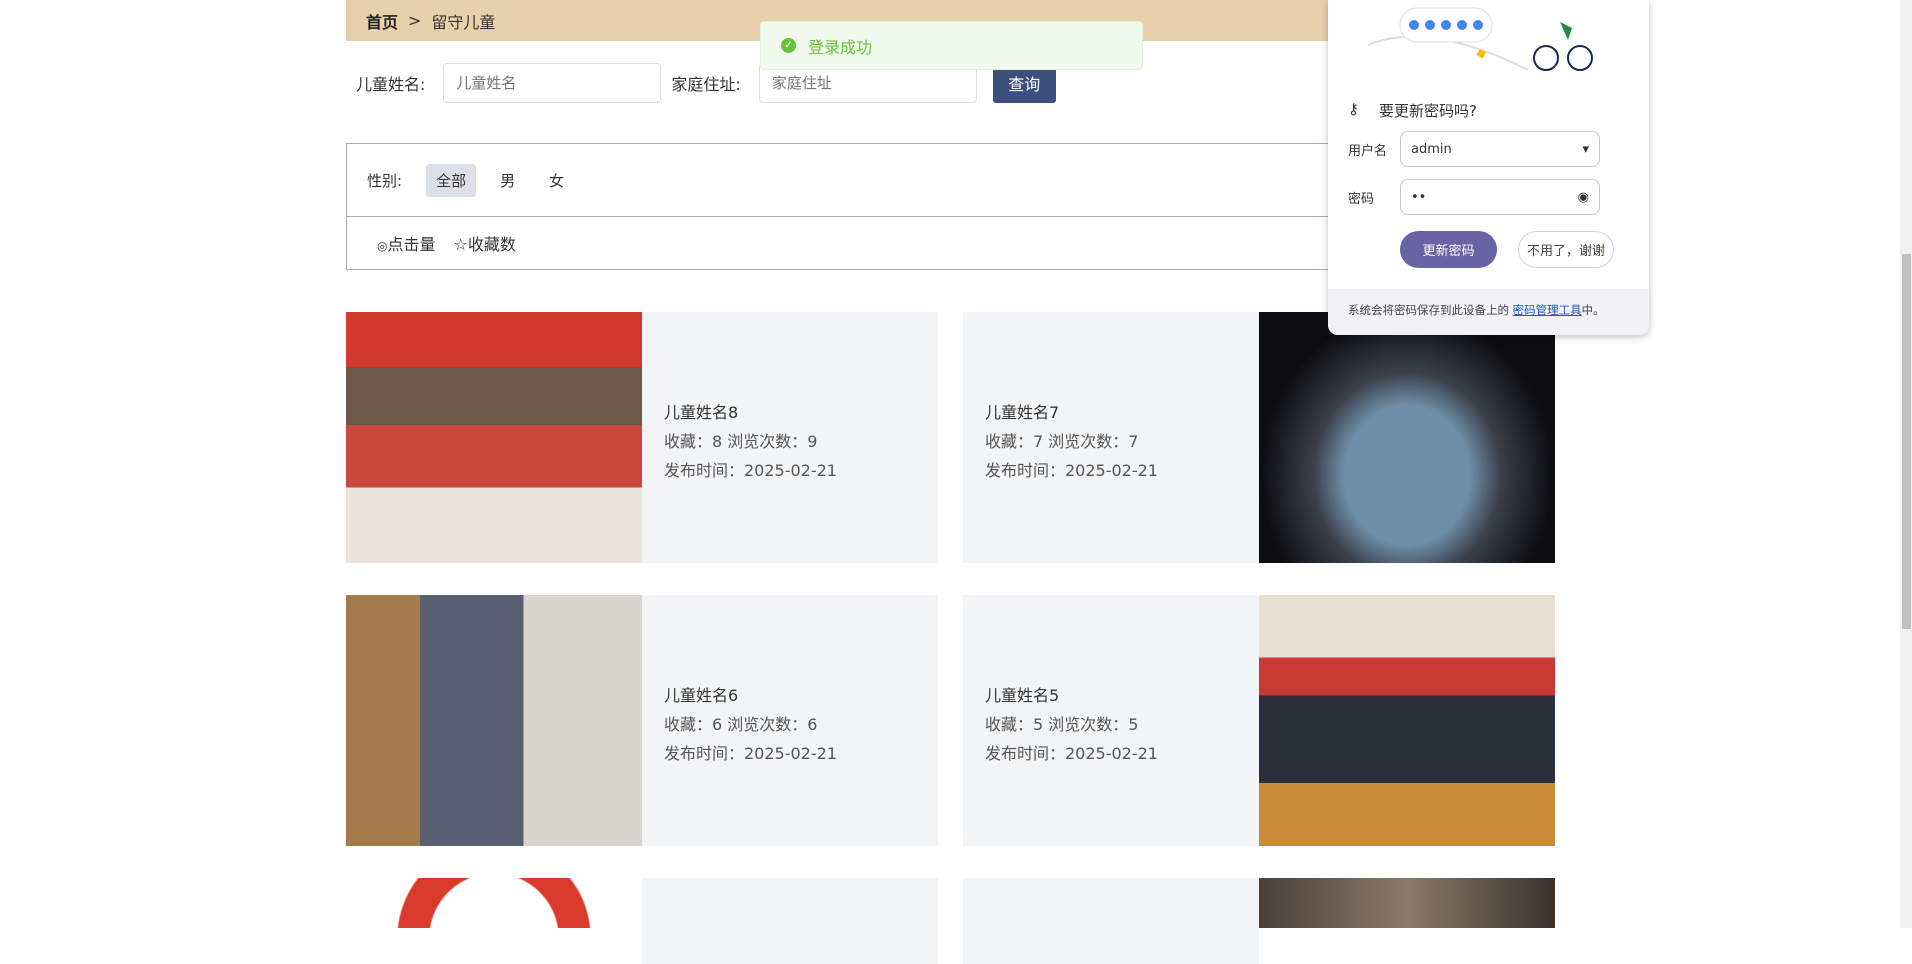 This screenshot has height=964, width=1912. What do you see at coordinates (701, 695) in the screenshot?
I see `child-name: 儿童姓名6` at bounding box center [701, 695].